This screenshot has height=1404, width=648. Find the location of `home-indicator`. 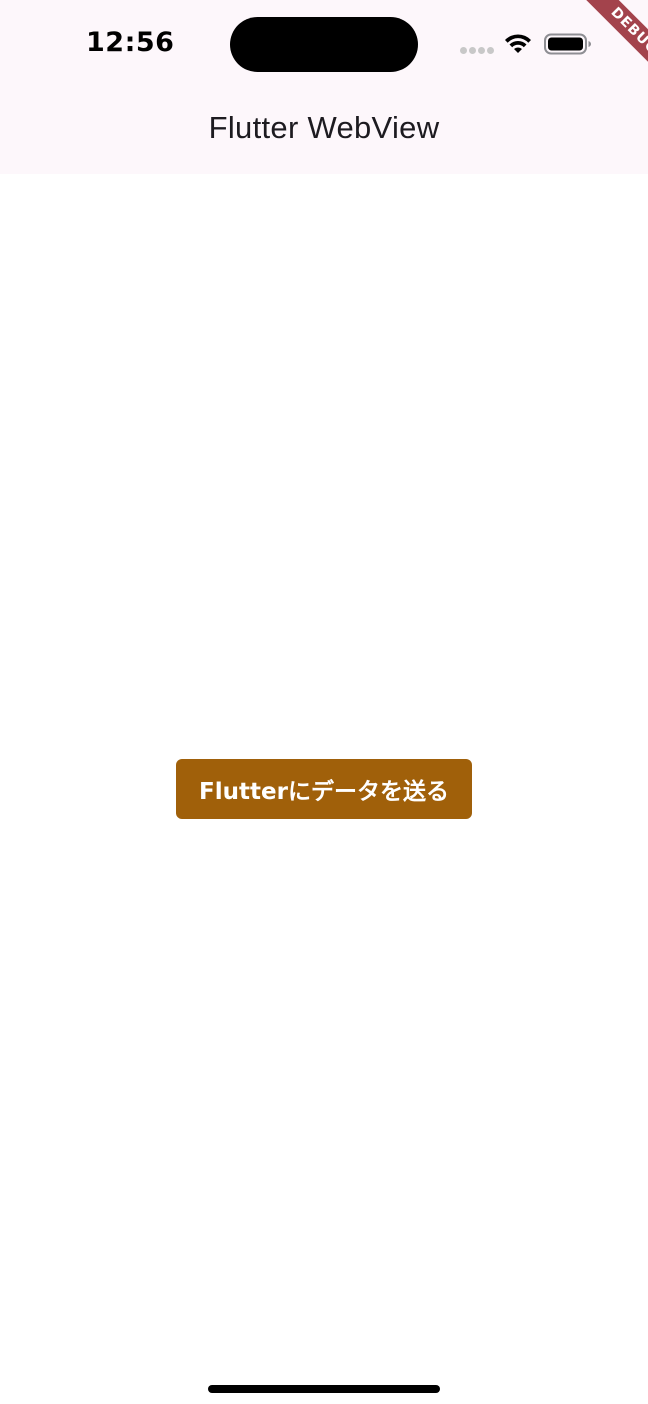

home-indicator is located at coordinates (324, 1389).